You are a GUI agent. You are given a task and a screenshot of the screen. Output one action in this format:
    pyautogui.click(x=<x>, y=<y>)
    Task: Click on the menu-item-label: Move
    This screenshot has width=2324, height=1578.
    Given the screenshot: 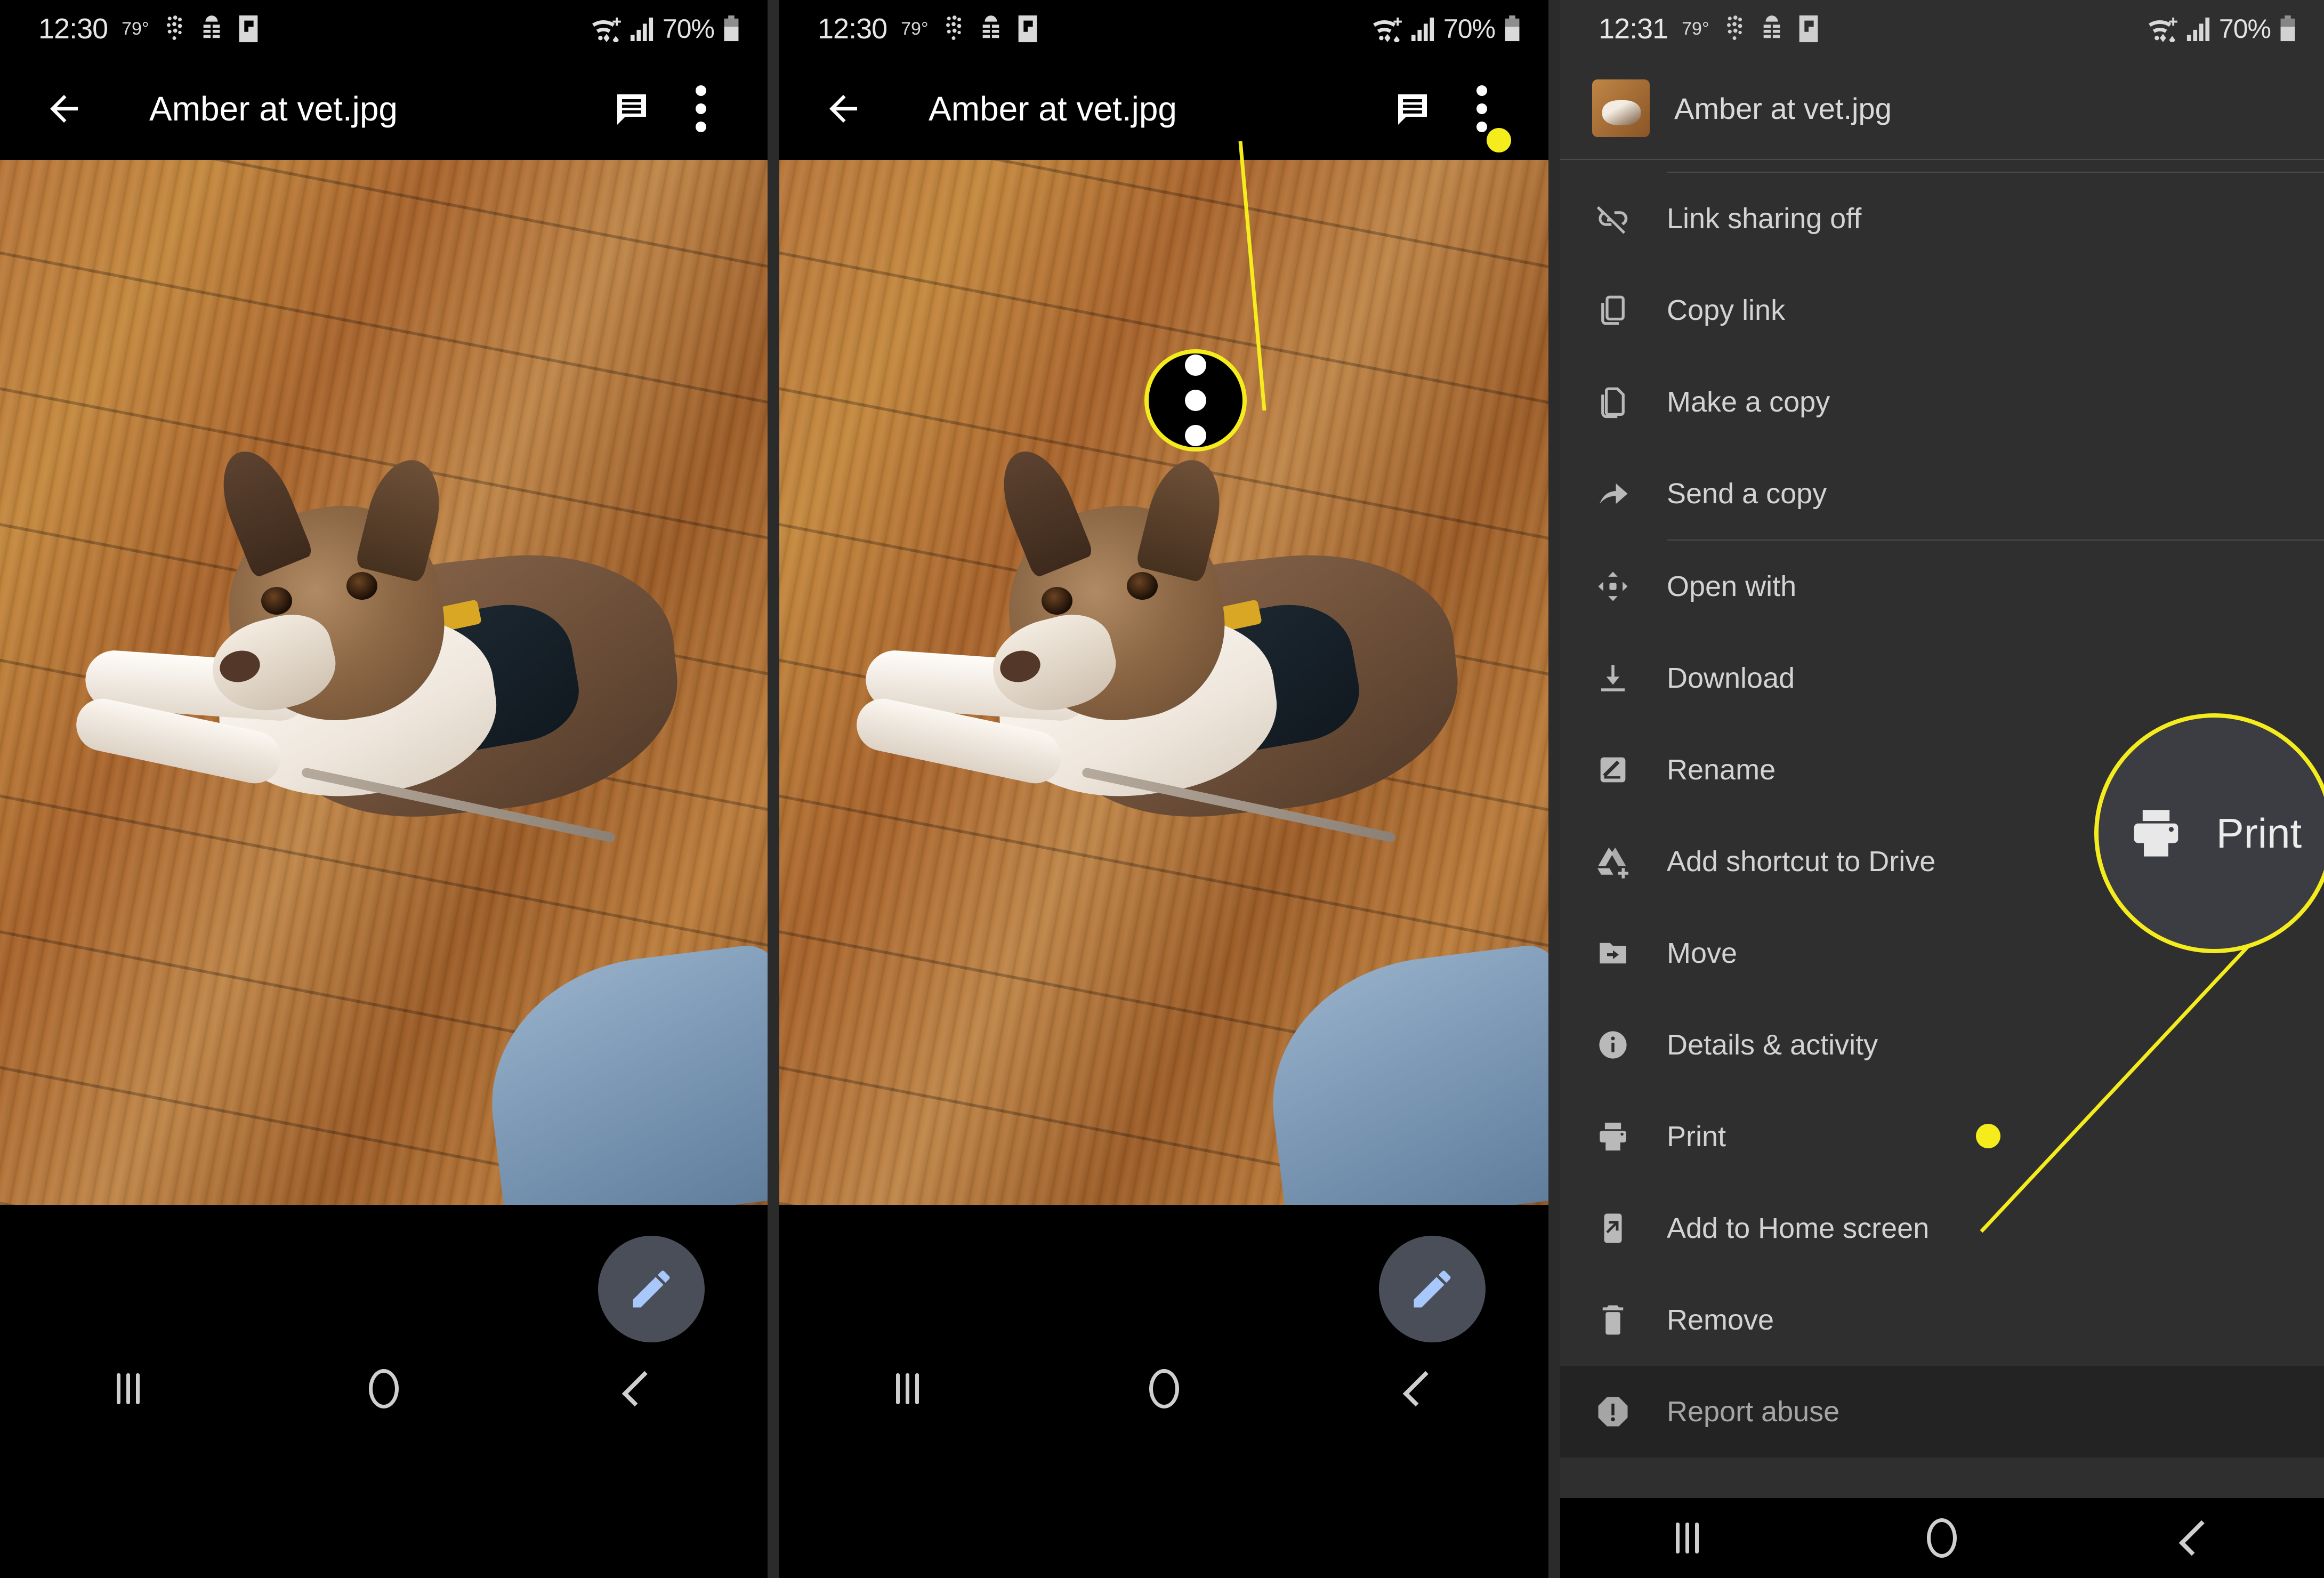 What is the action you would take?
    pyautogui.click(x=1703, y=953)
    